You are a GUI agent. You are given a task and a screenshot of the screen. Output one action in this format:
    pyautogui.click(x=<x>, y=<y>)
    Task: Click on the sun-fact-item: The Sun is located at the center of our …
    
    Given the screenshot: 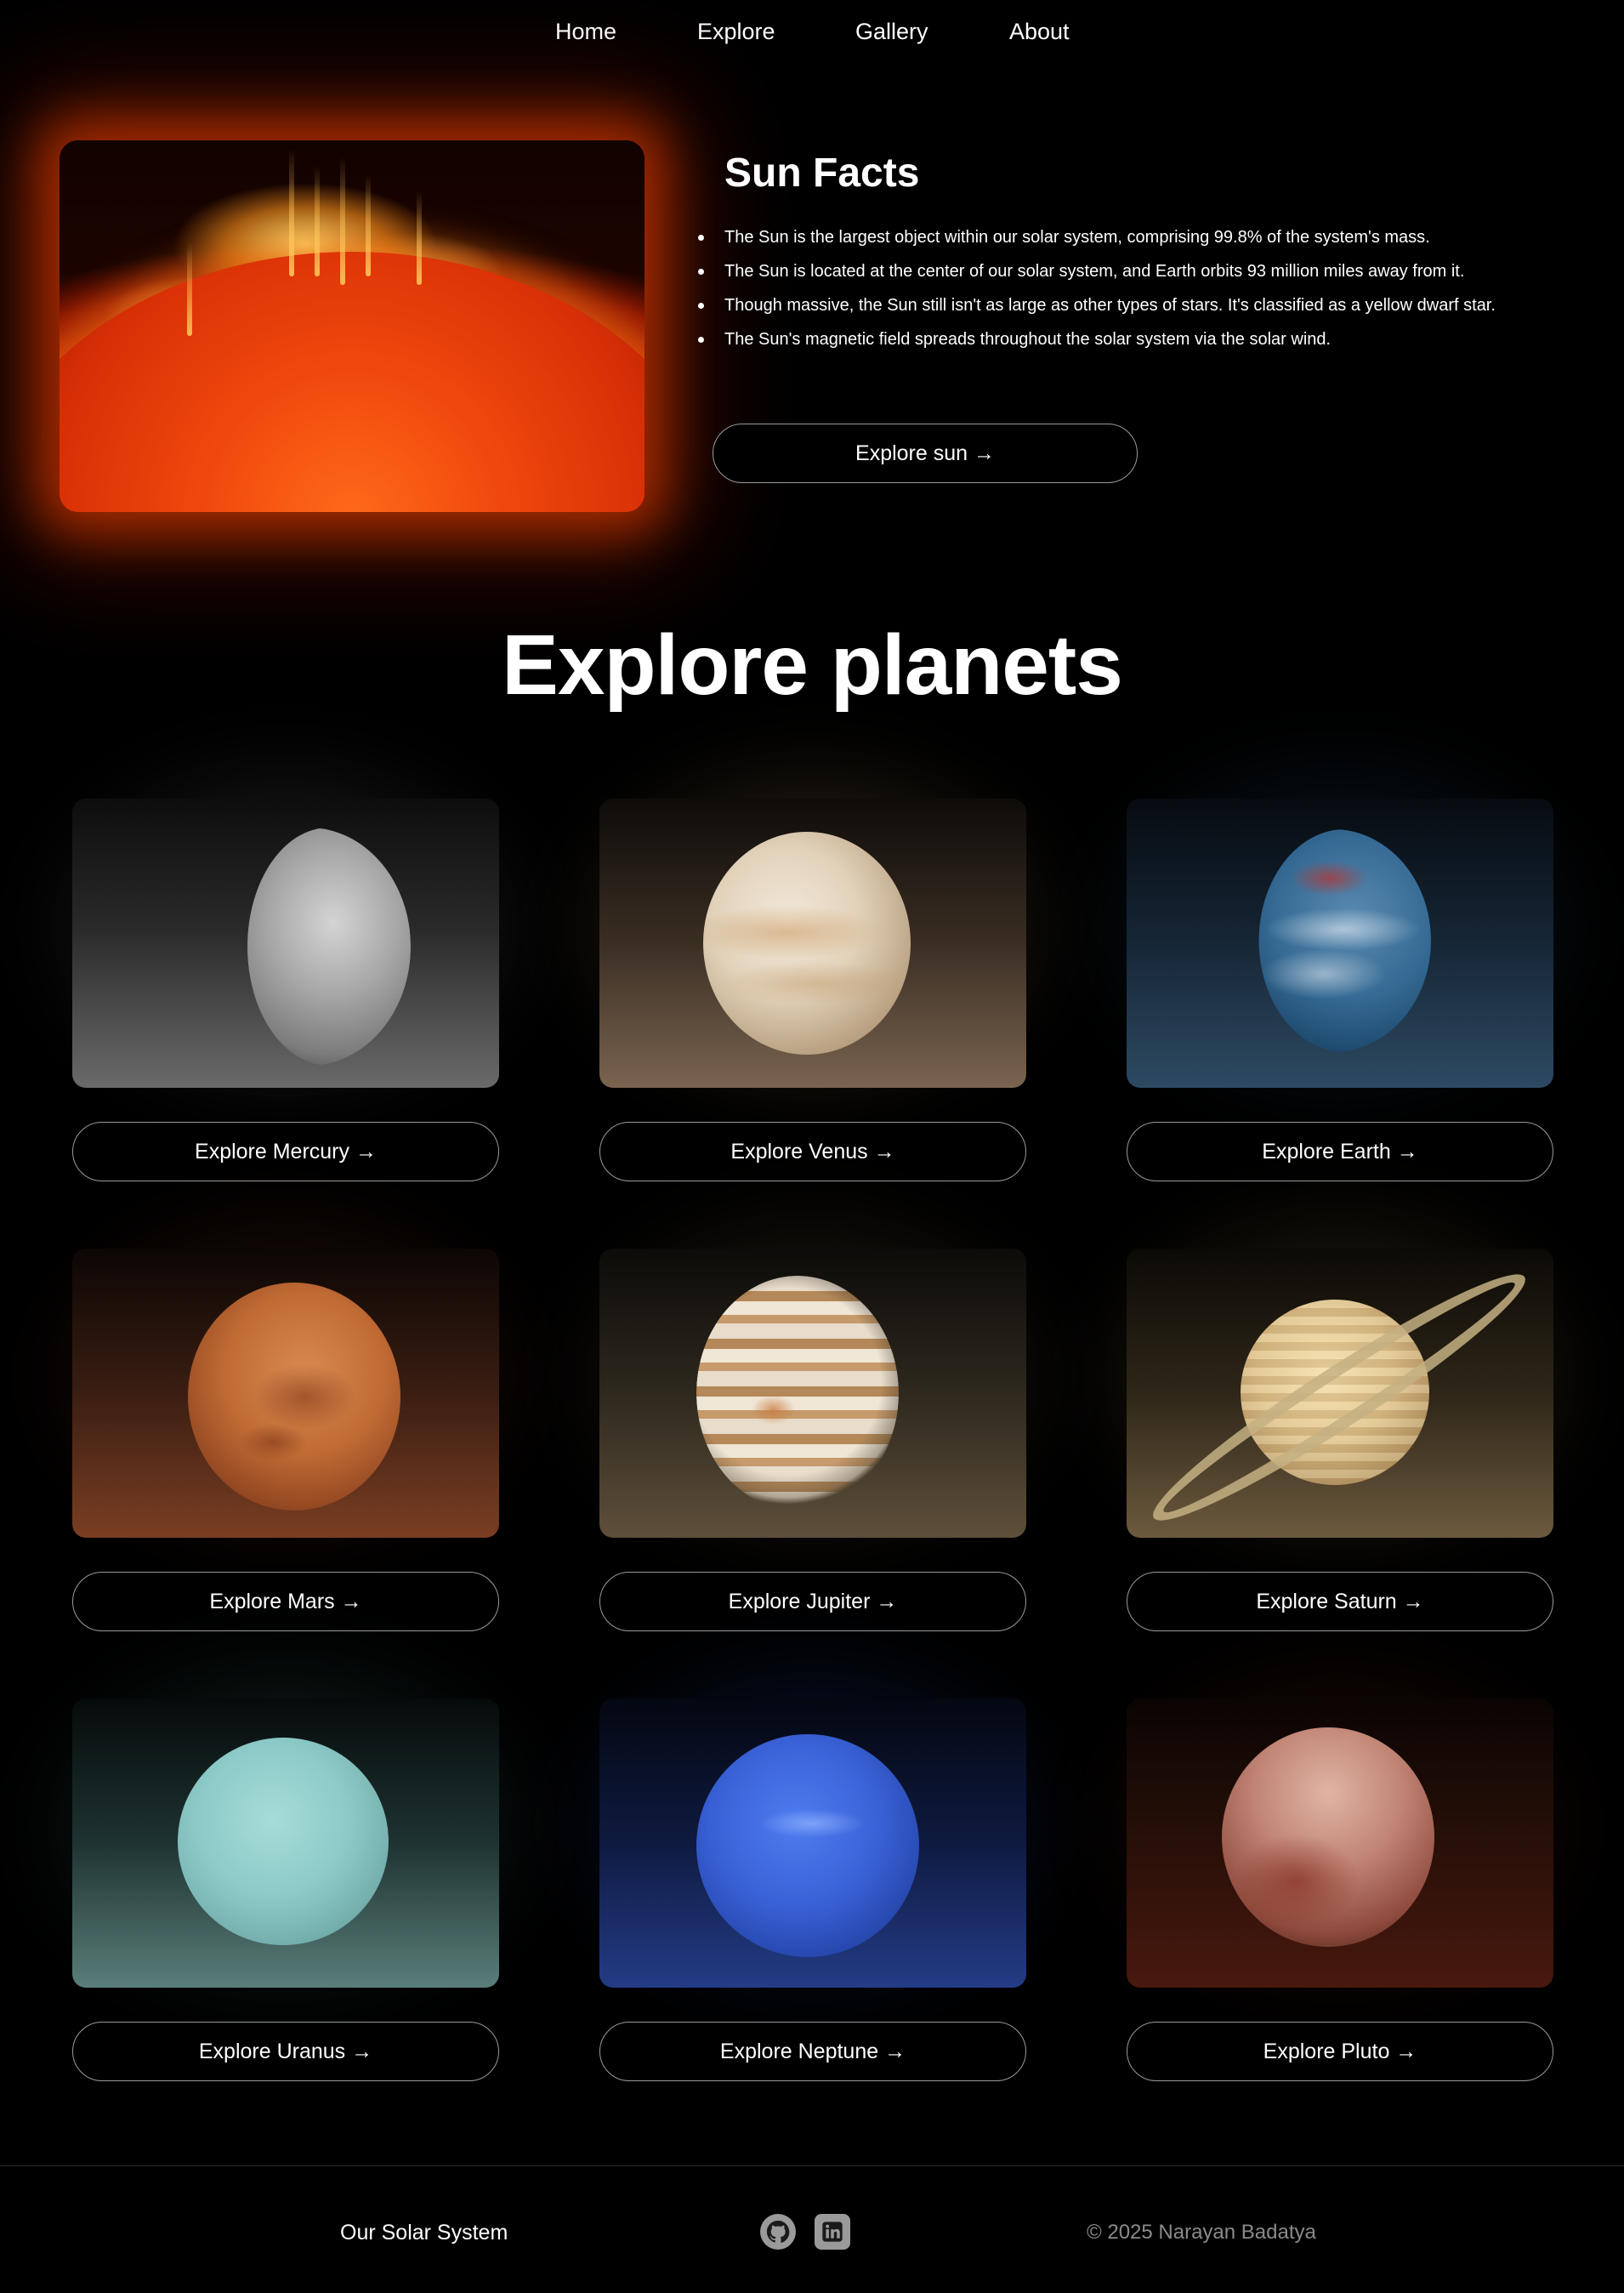 What is the action you would take?
    pyautogui.click(x=1128, y=271)
    